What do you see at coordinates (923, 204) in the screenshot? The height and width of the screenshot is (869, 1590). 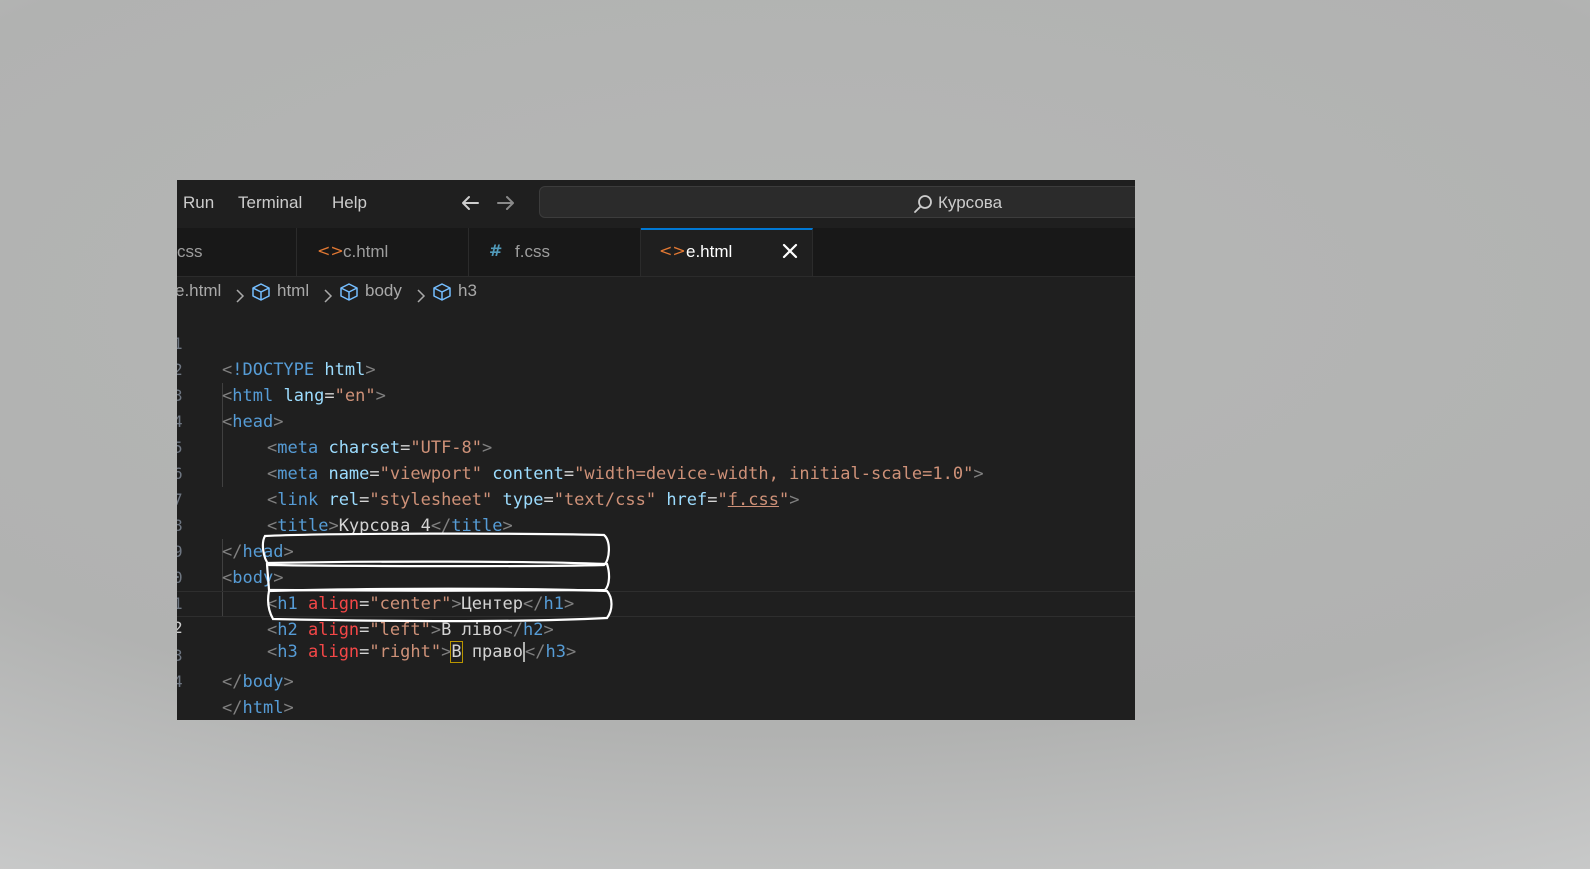 I see `search-icon` at bounding box center [923, 204].